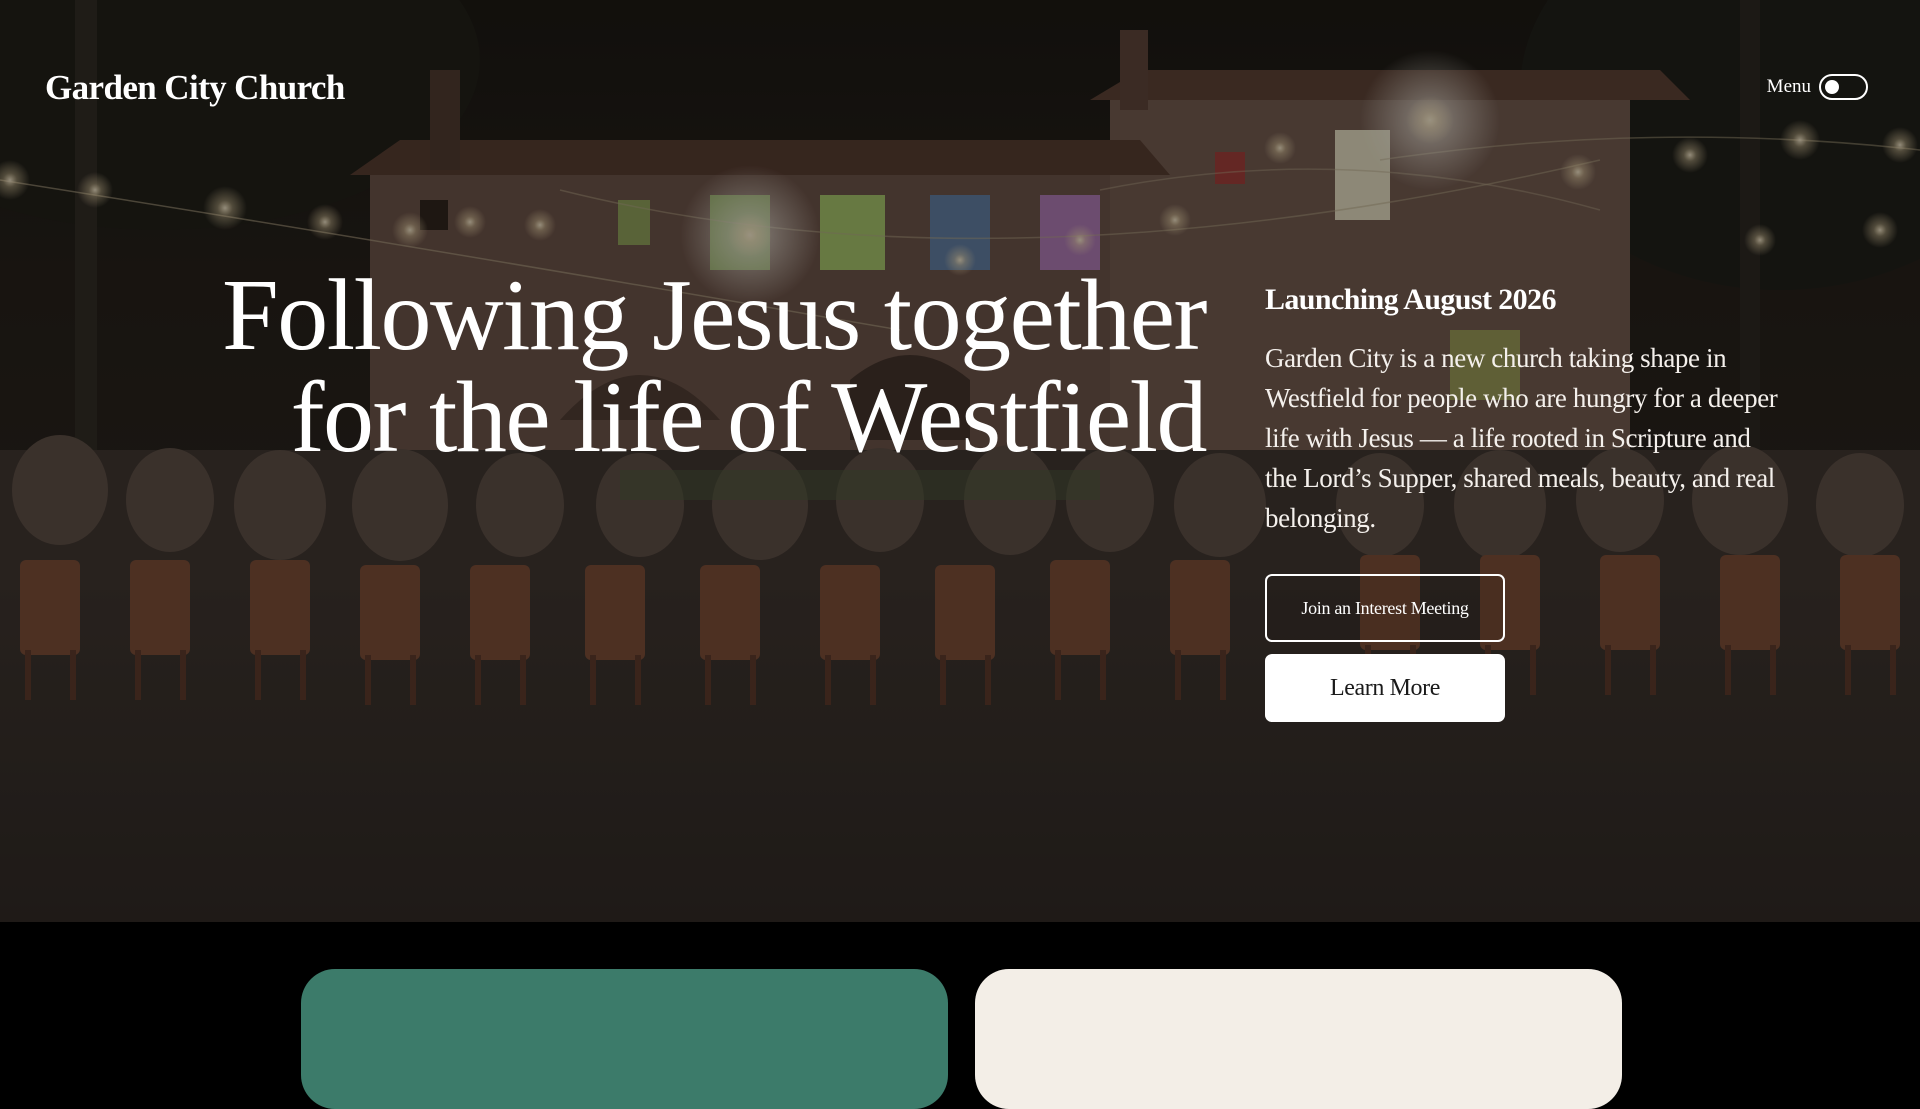 Image resolution: width=1920 pixels, height=1109 pixels. What do you see at coordinates (1410, 299) in the screenshot?
I see `launch-date: Launching August 2026` at bounding box center [1410, 299].